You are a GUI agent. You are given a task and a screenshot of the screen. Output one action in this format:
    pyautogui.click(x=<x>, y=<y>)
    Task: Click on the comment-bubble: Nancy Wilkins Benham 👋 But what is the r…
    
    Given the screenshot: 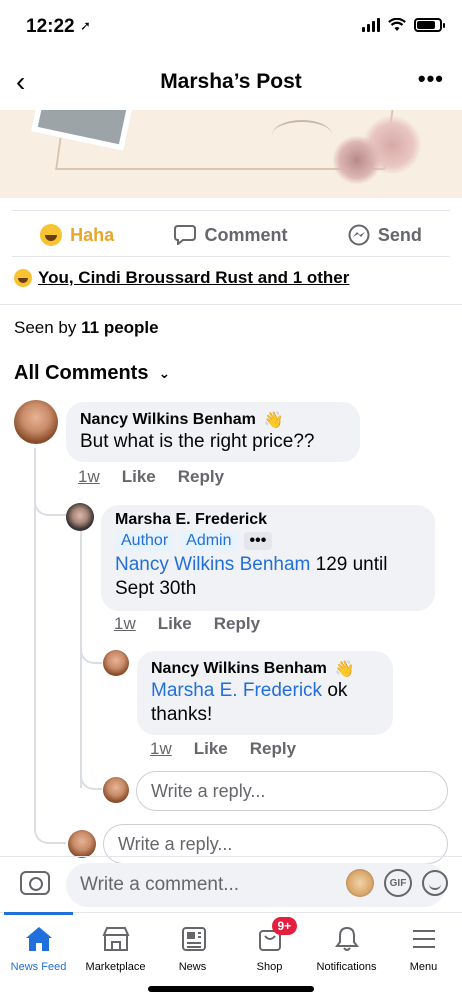 What is the action you would take?
    pyautogui.click(x=213, y=432)
    